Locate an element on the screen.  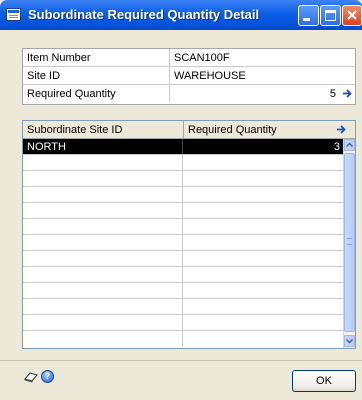
minimize-button is located at coordinates (308, 15).